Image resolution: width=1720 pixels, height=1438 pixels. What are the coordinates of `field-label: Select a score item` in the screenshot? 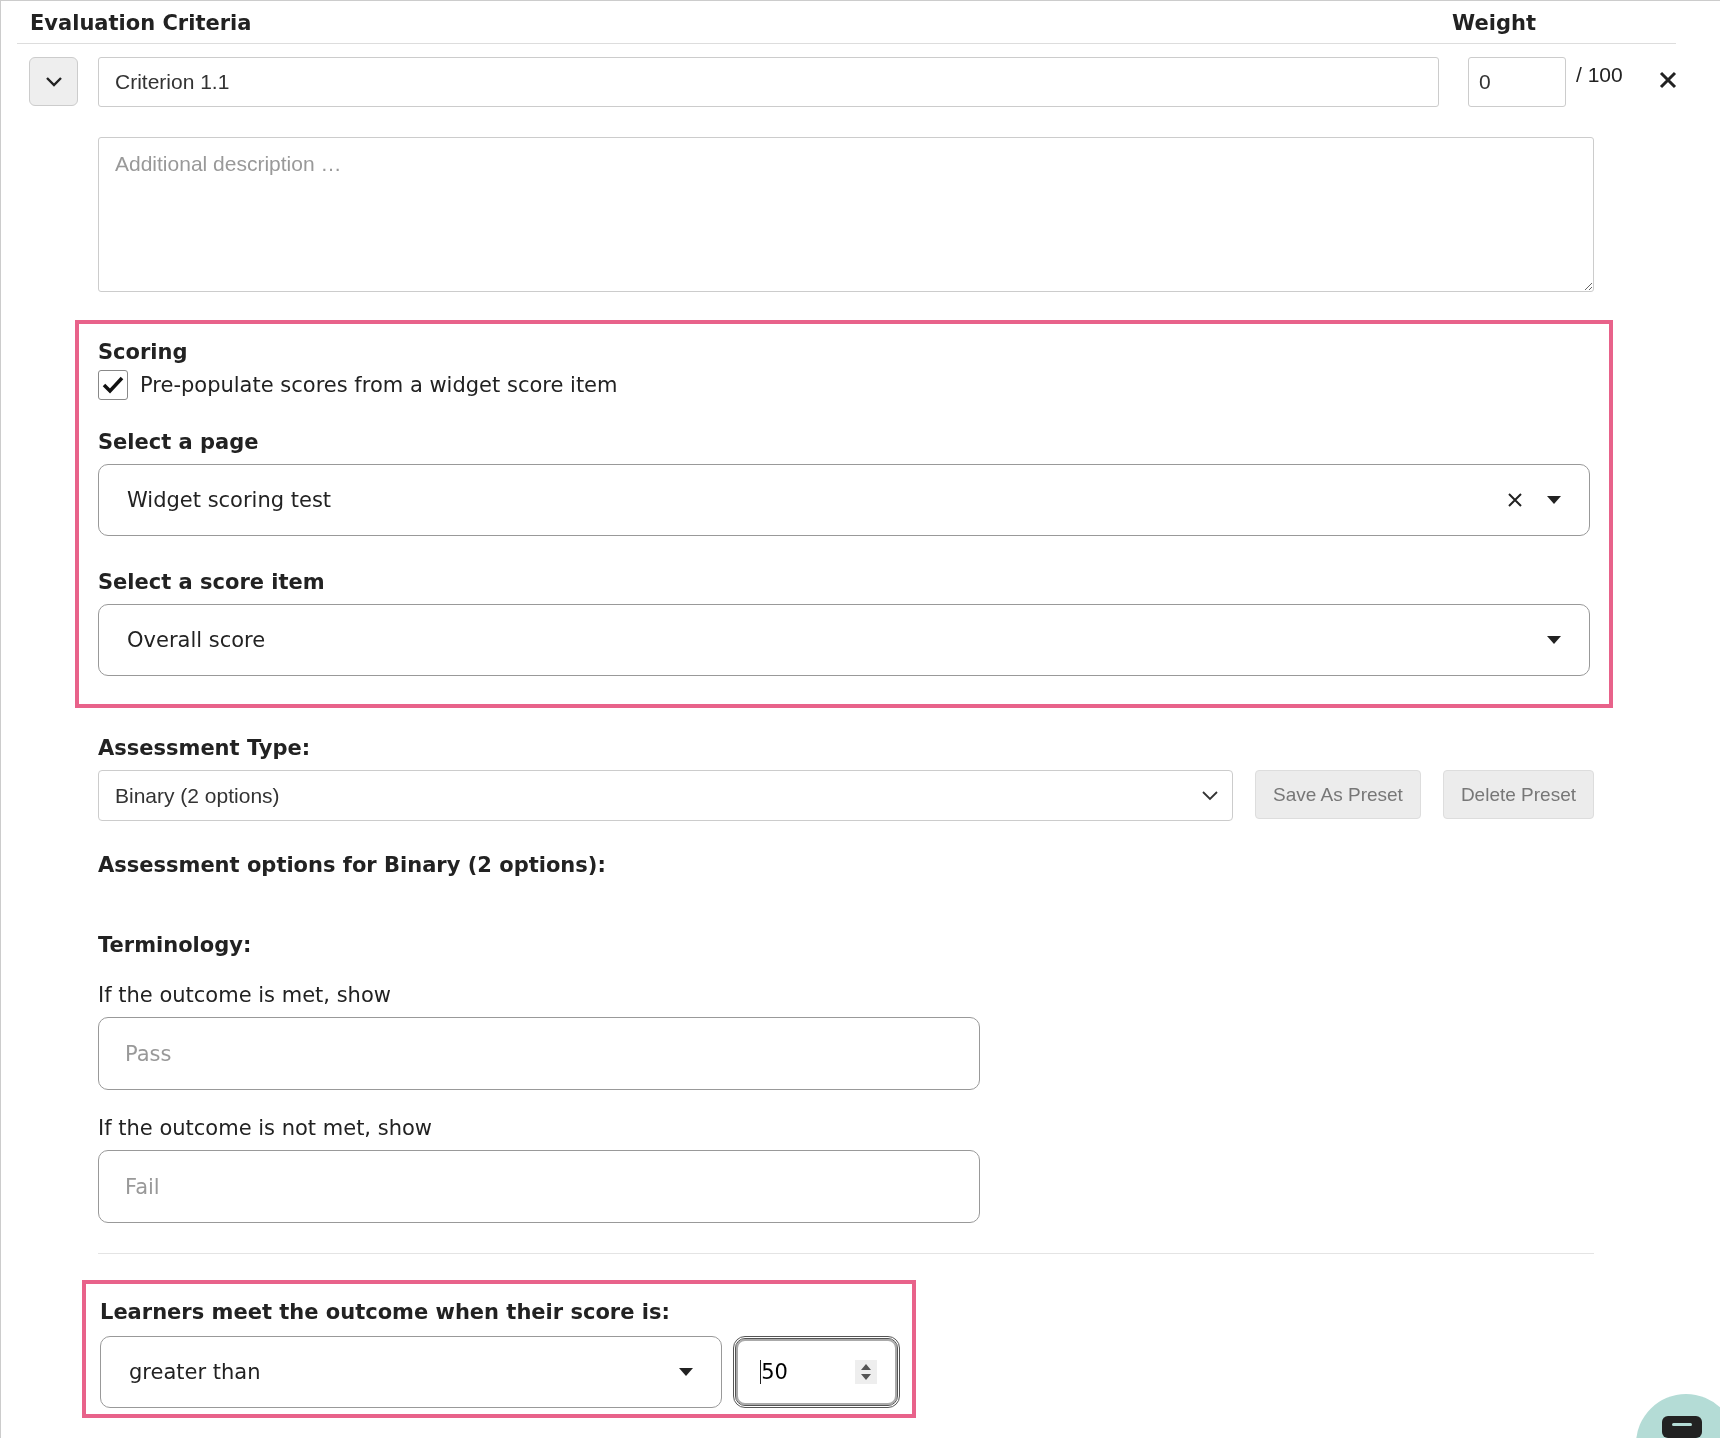 It's located at (212, 582).